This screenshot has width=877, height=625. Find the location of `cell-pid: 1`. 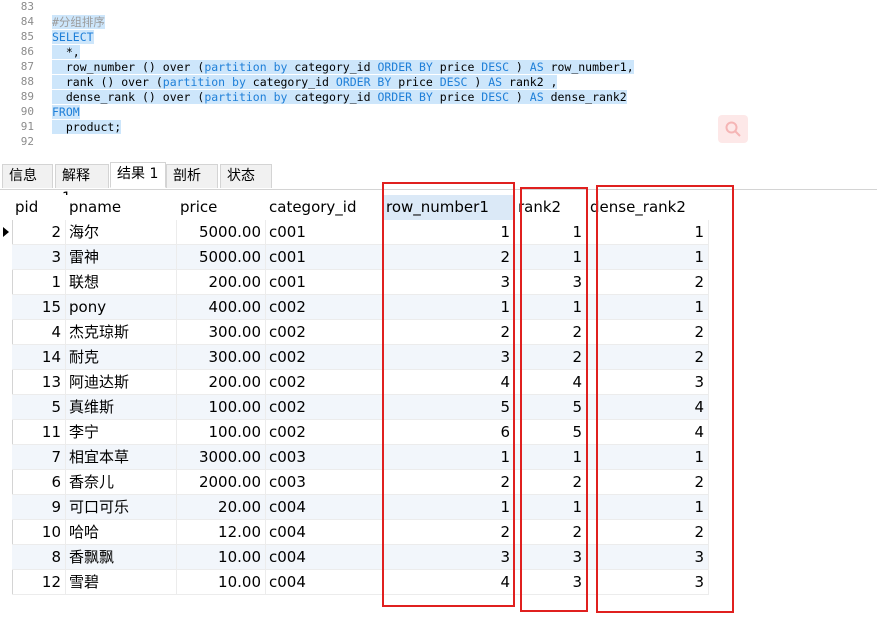

cell-pid: 1 is located at coordinates (39, 282).